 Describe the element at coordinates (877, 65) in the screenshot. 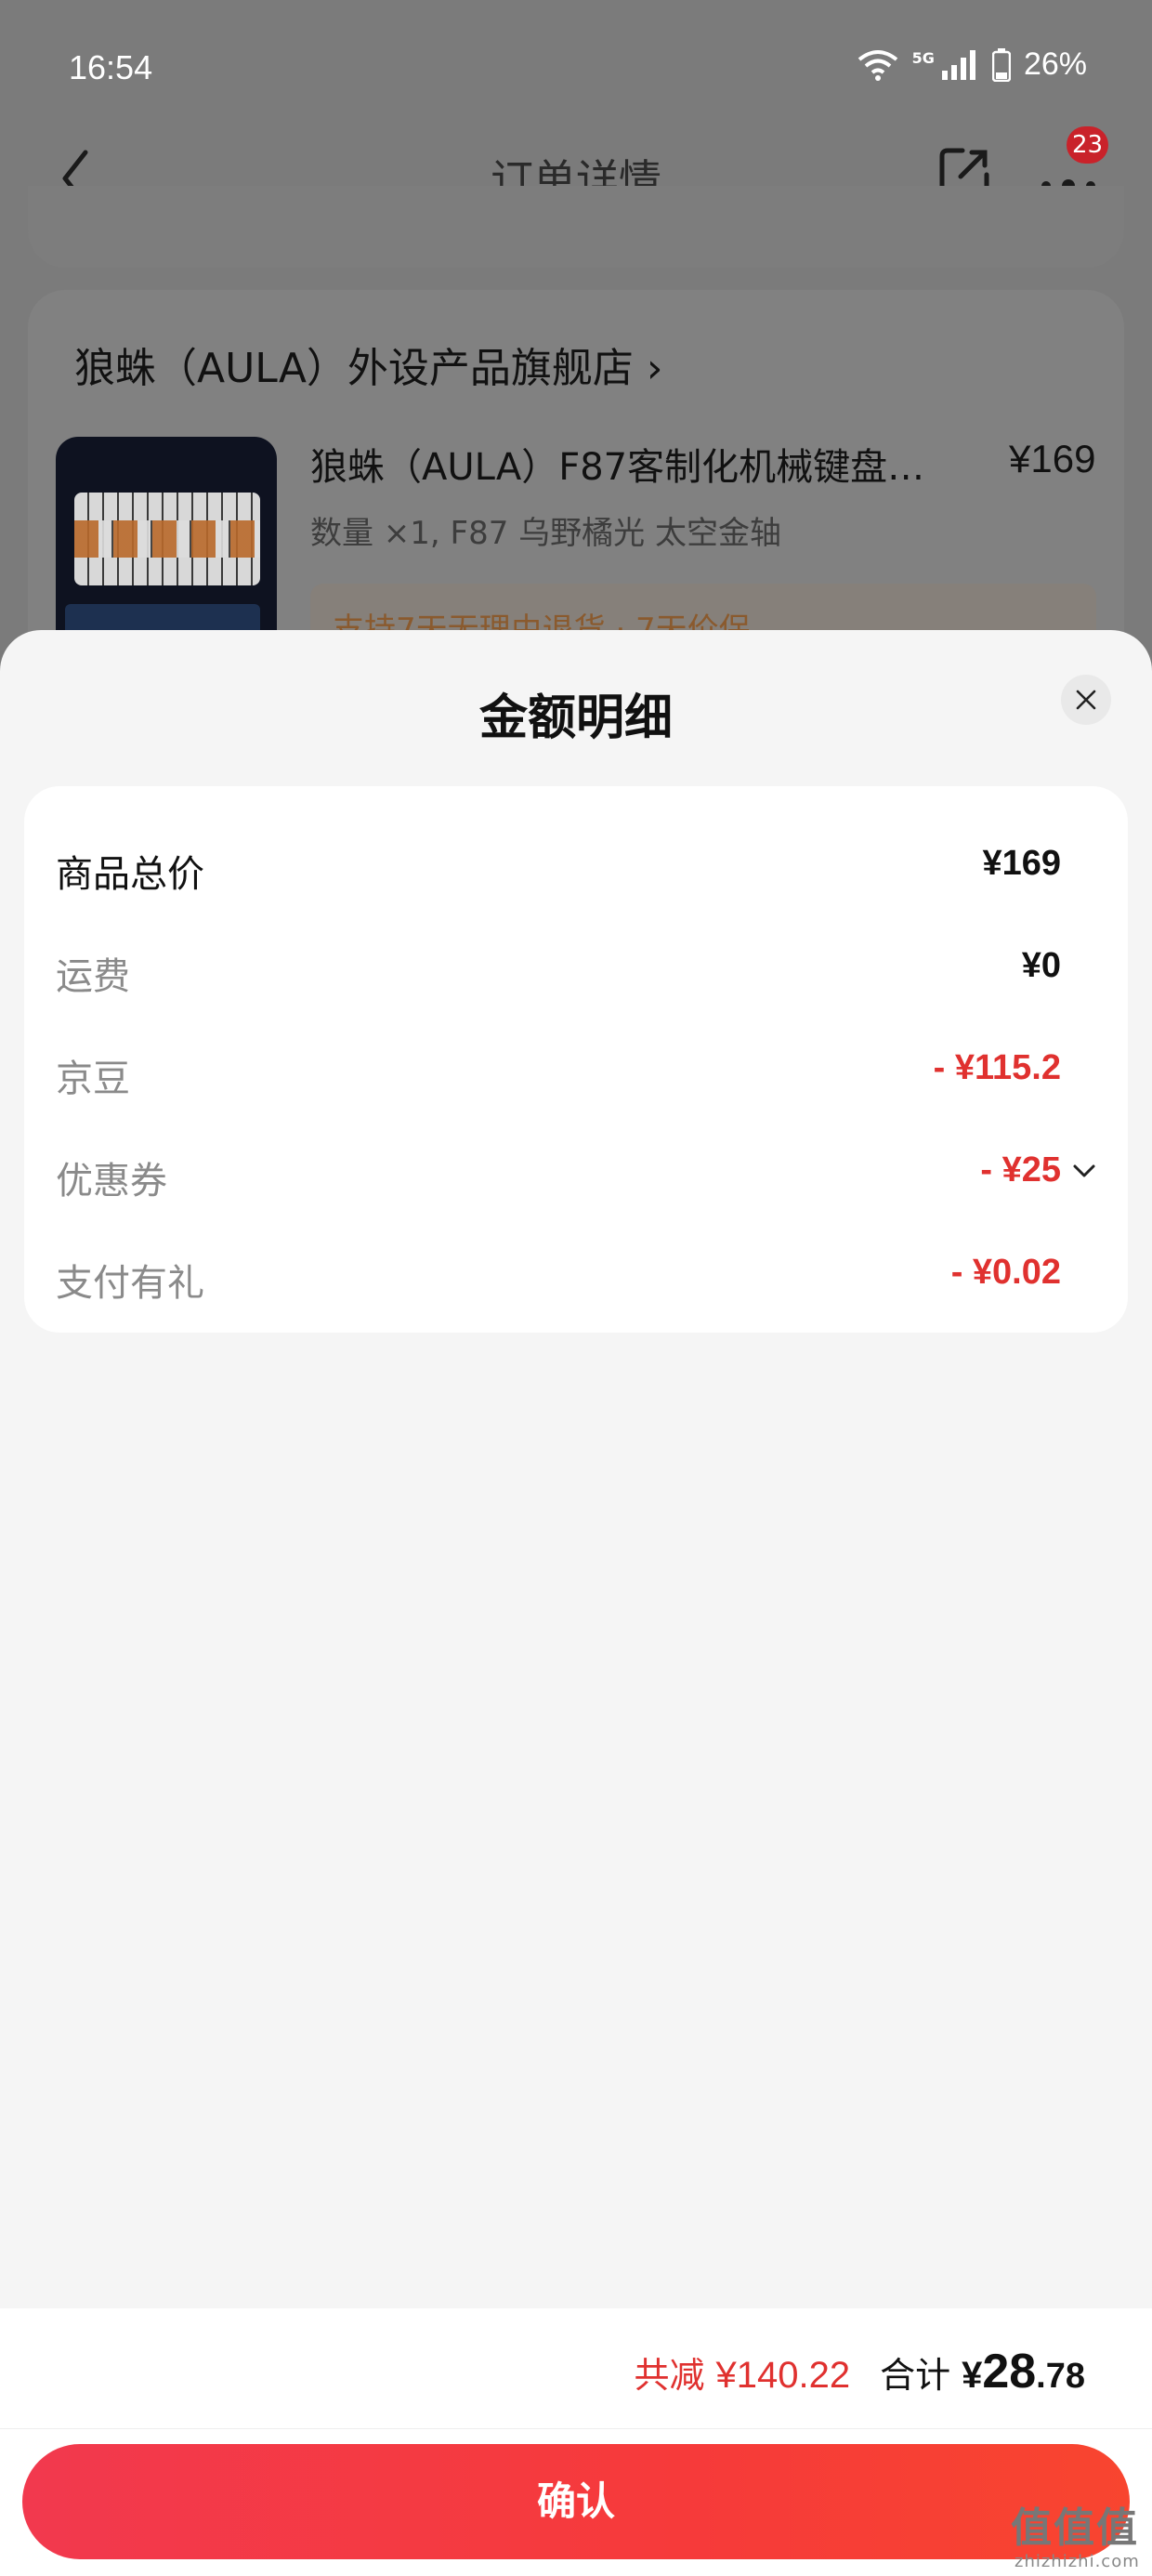

I see `wifi-icon` at that location.